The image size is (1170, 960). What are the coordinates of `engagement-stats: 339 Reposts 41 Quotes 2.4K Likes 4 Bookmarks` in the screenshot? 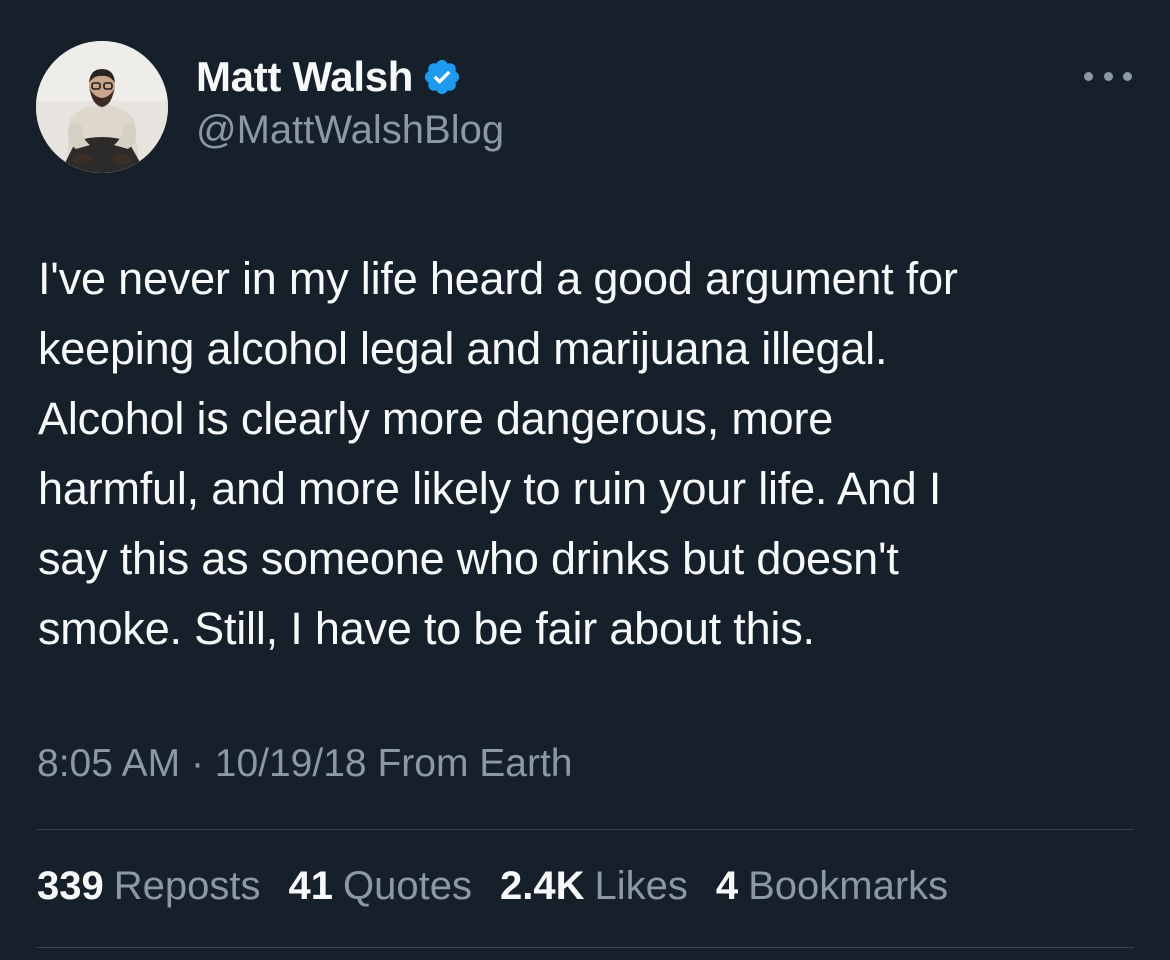 It's located at (506, 886).